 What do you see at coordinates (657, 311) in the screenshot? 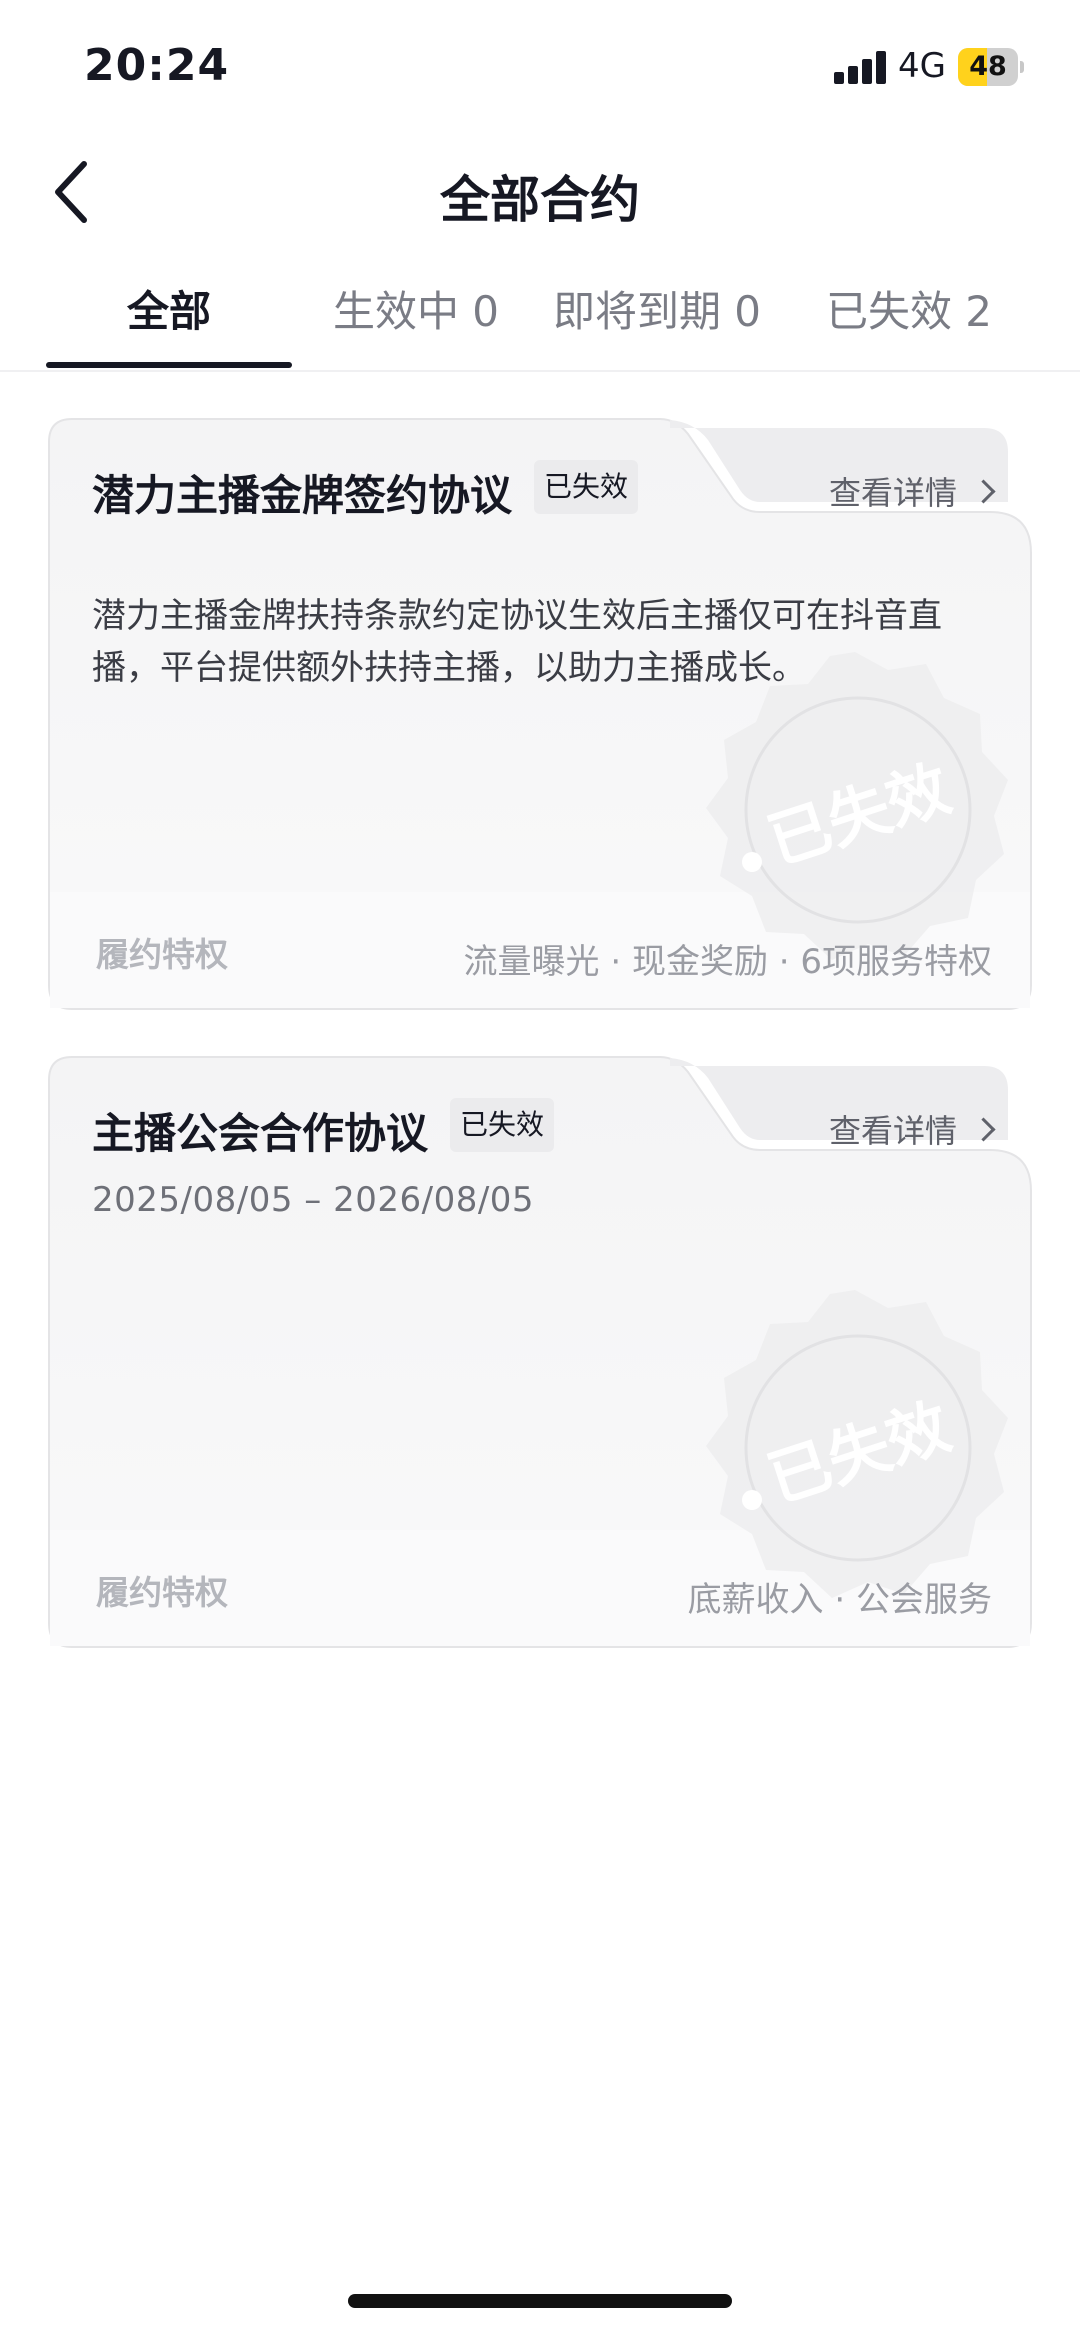
I see `tab-label: 即将到期 0` at bounding box center [657, 311].